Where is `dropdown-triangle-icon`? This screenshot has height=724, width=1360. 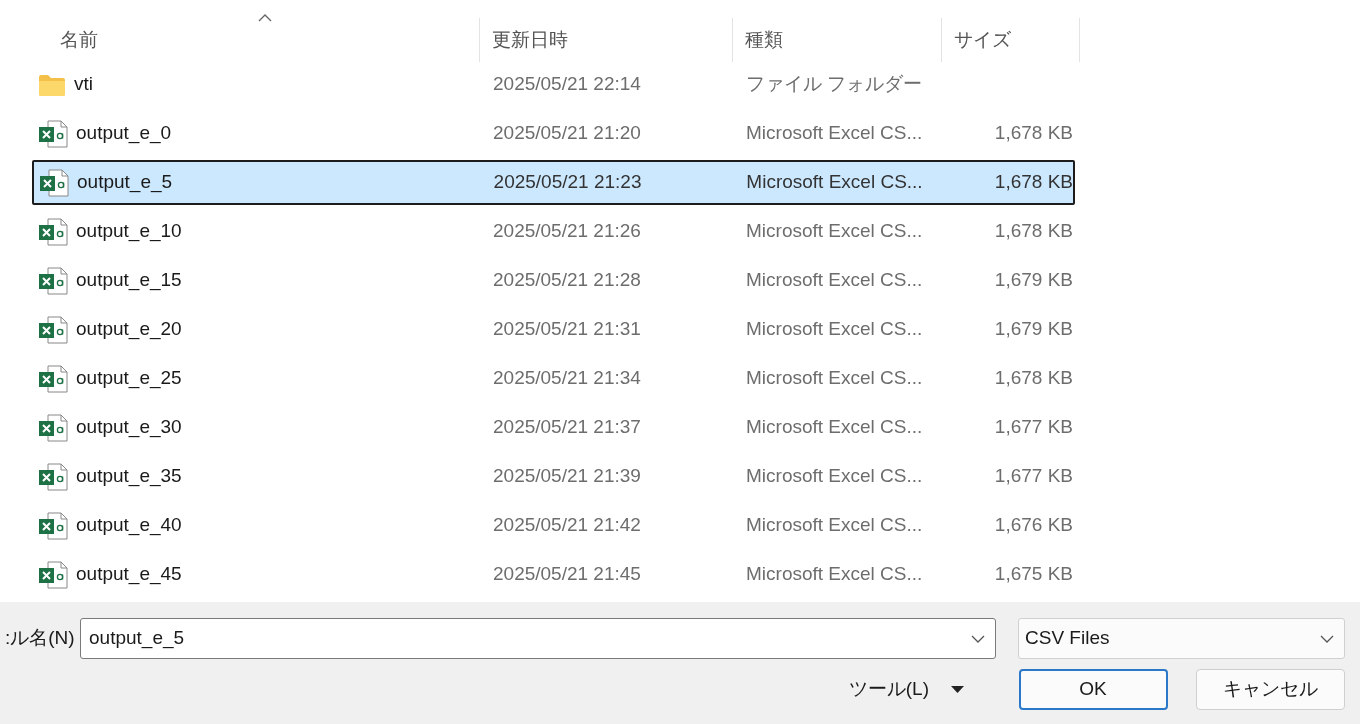 dropdown-triangle-icon is located at coordinates (957, 689).